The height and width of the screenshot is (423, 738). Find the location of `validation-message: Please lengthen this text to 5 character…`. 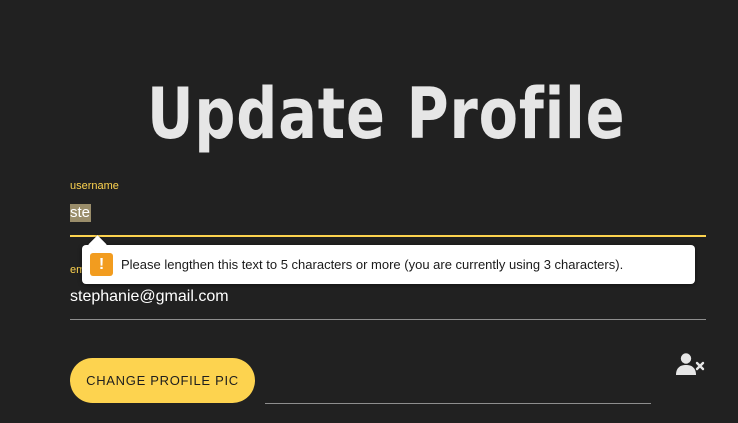

validation-message: Please lengthen this text to 5 character… is located at coordinates (372, 264).